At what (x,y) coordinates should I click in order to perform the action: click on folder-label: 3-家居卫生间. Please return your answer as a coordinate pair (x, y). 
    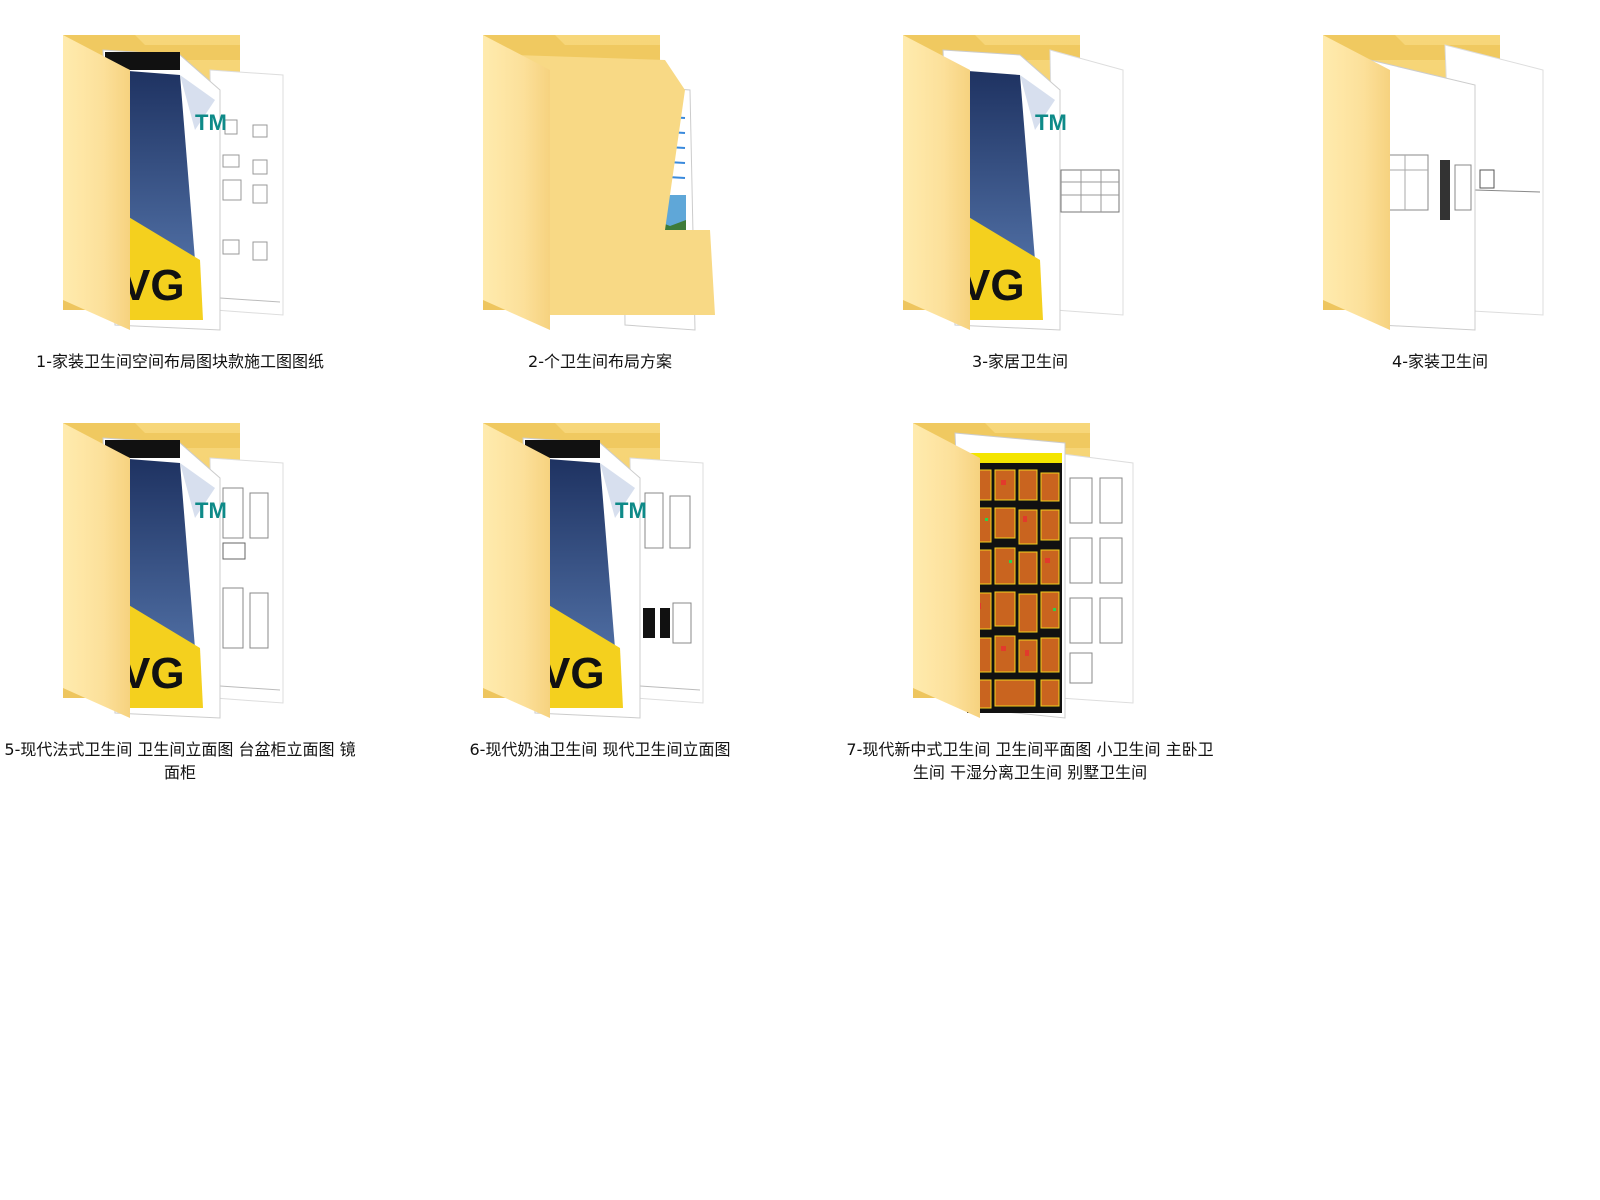
    Looking at the image, I should click on (1020, 361).